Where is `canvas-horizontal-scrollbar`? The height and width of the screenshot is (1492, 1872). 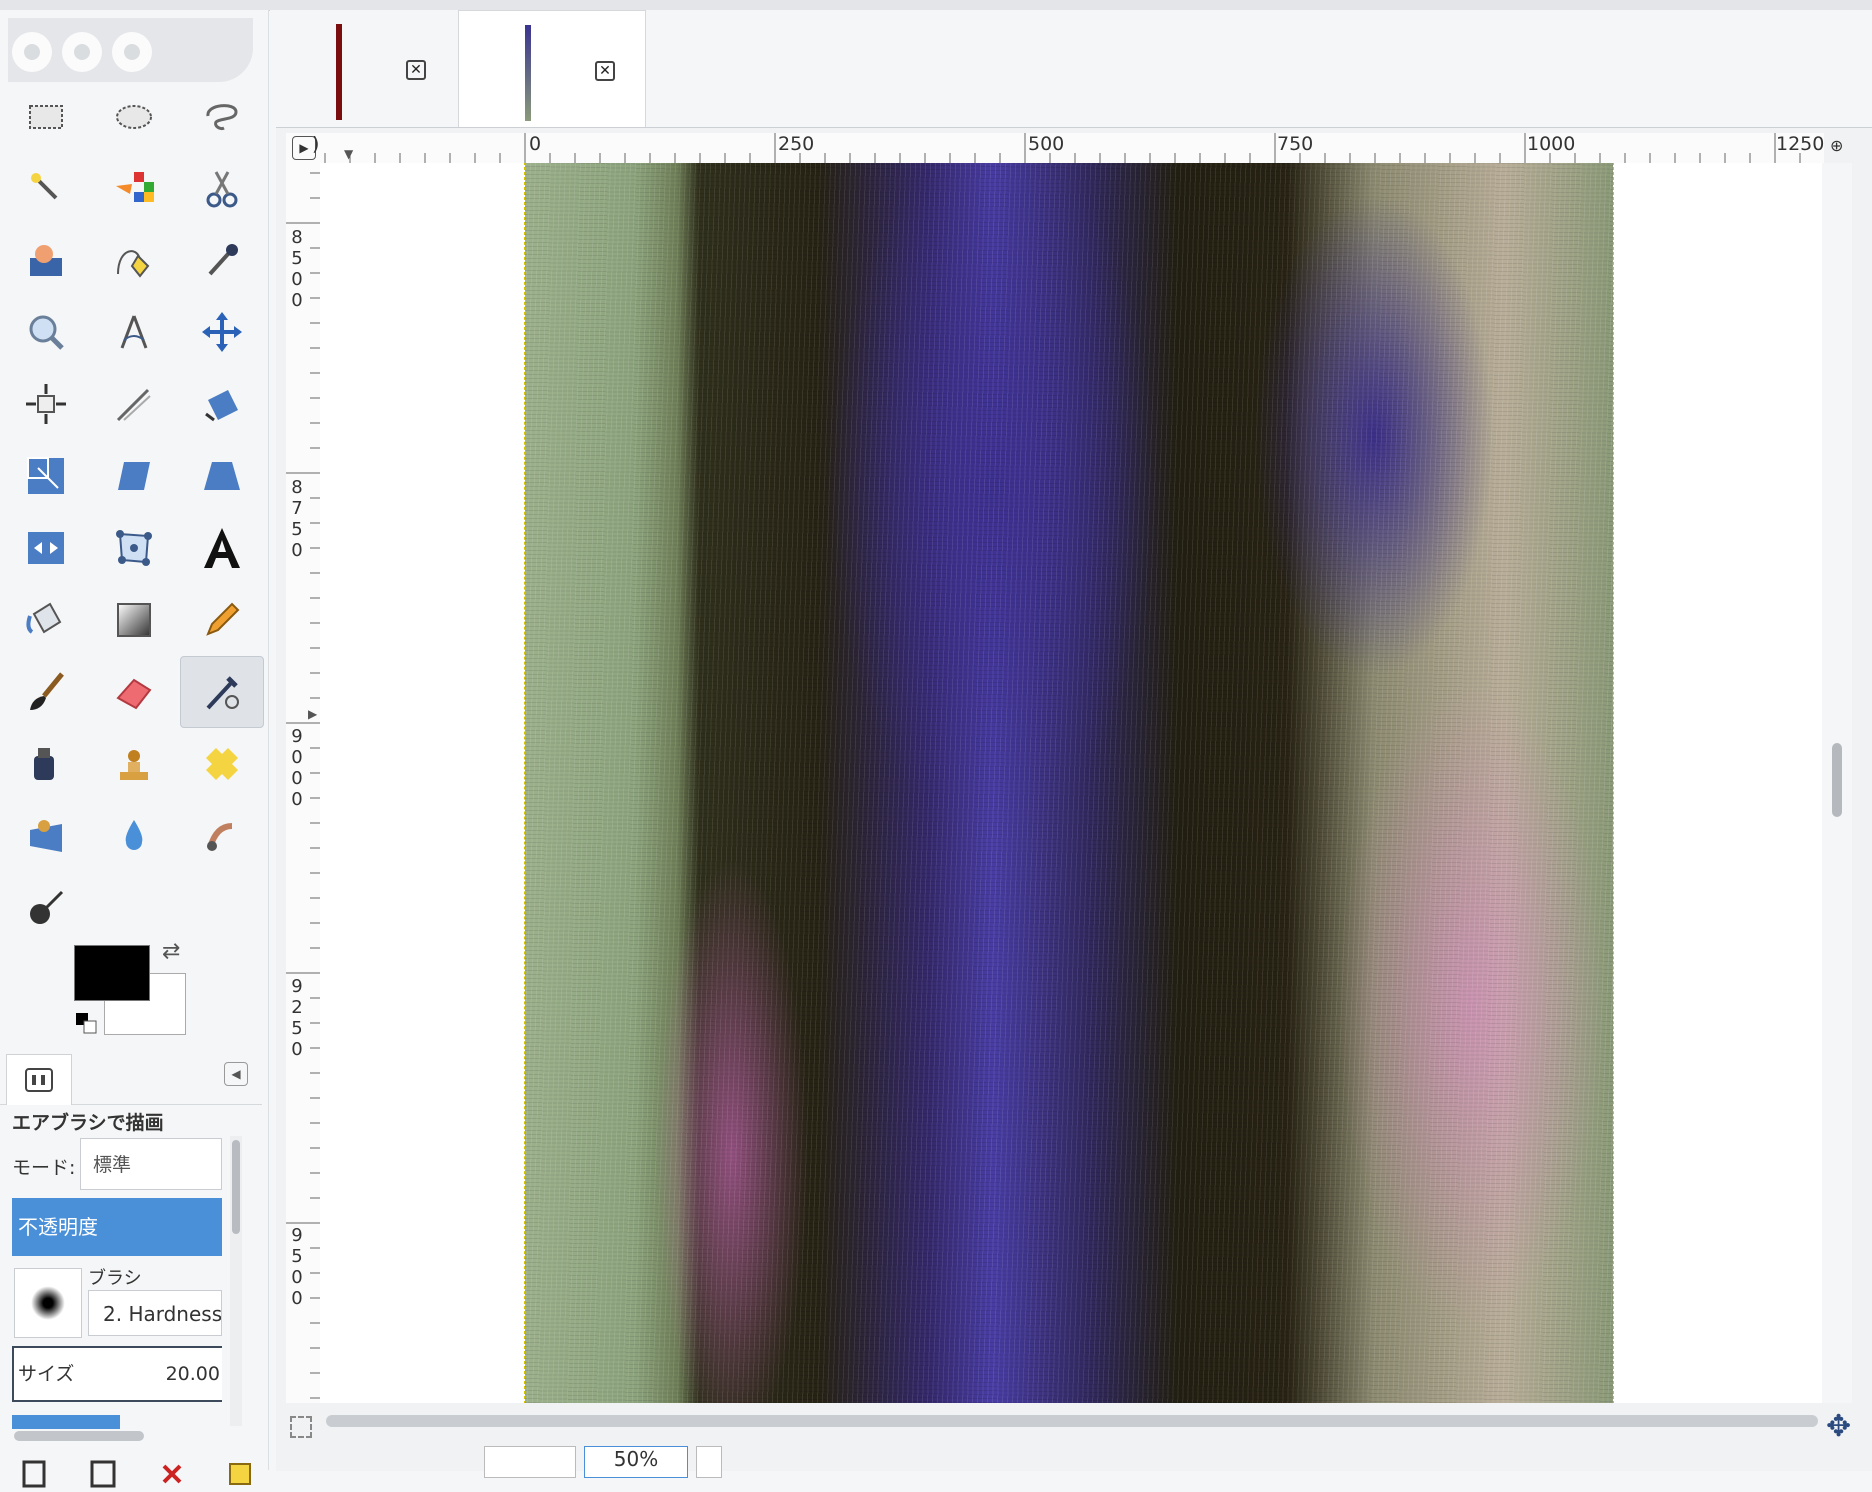
canvas-horizontal-scrollbar is located at coordinates (1072, 1421).